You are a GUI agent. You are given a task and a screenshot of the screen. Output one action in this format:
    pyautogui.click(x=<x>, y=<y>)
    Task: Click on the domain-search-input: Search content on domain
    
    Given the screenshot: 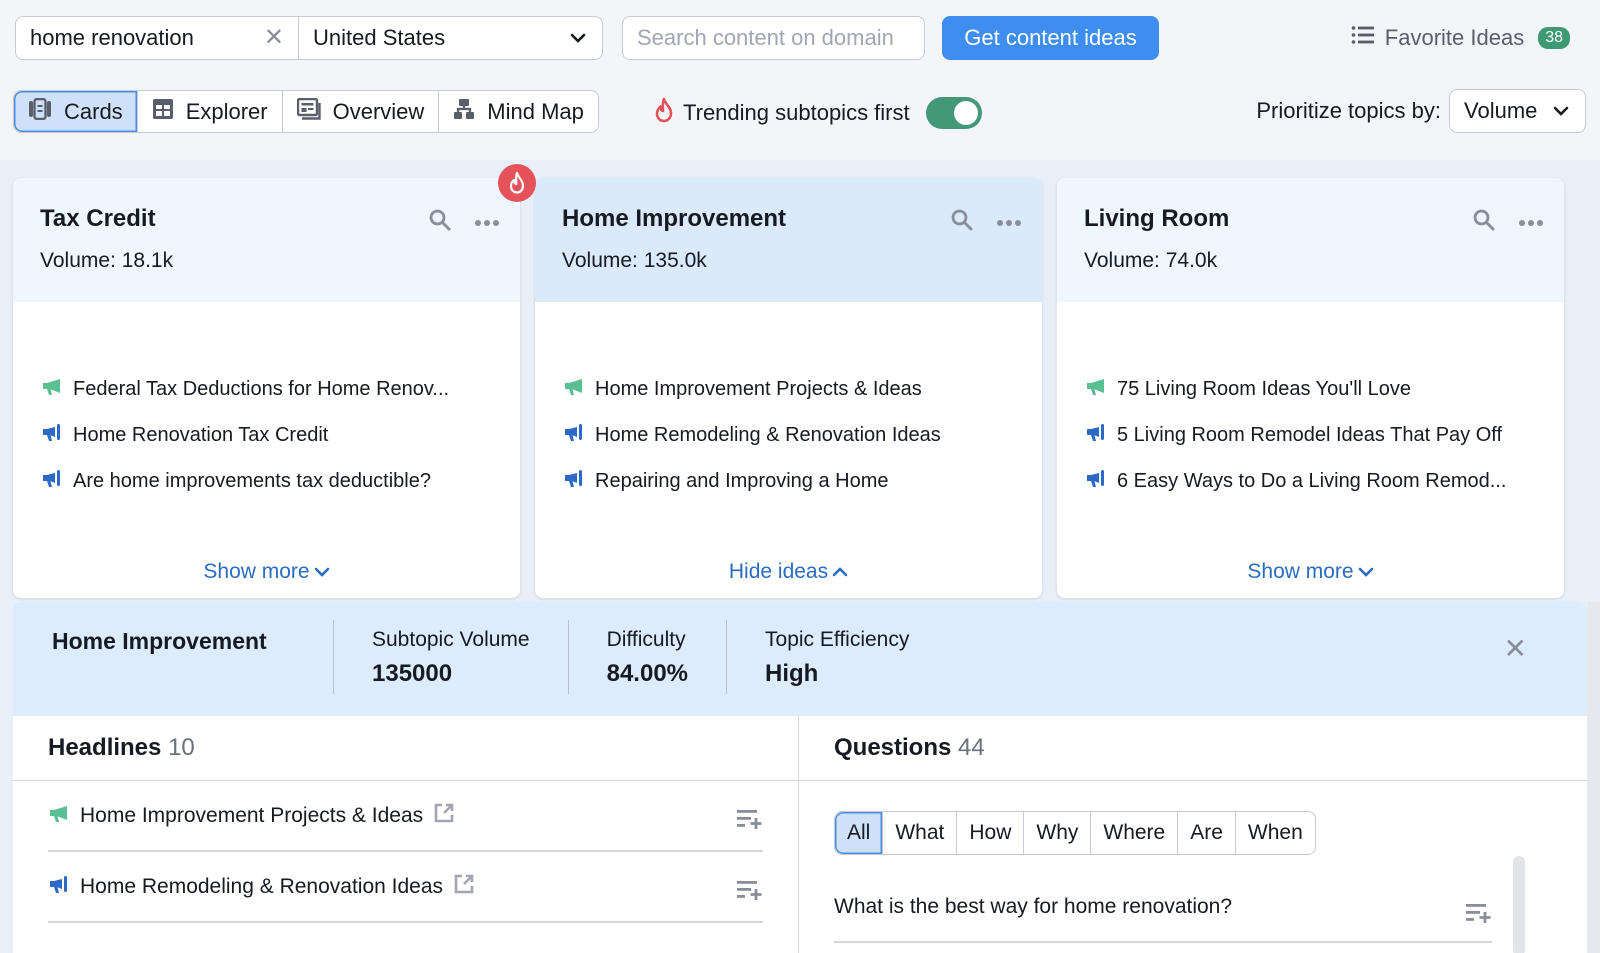 What is the action you would take?
    pyautogui.click(x=773, y=38)
    